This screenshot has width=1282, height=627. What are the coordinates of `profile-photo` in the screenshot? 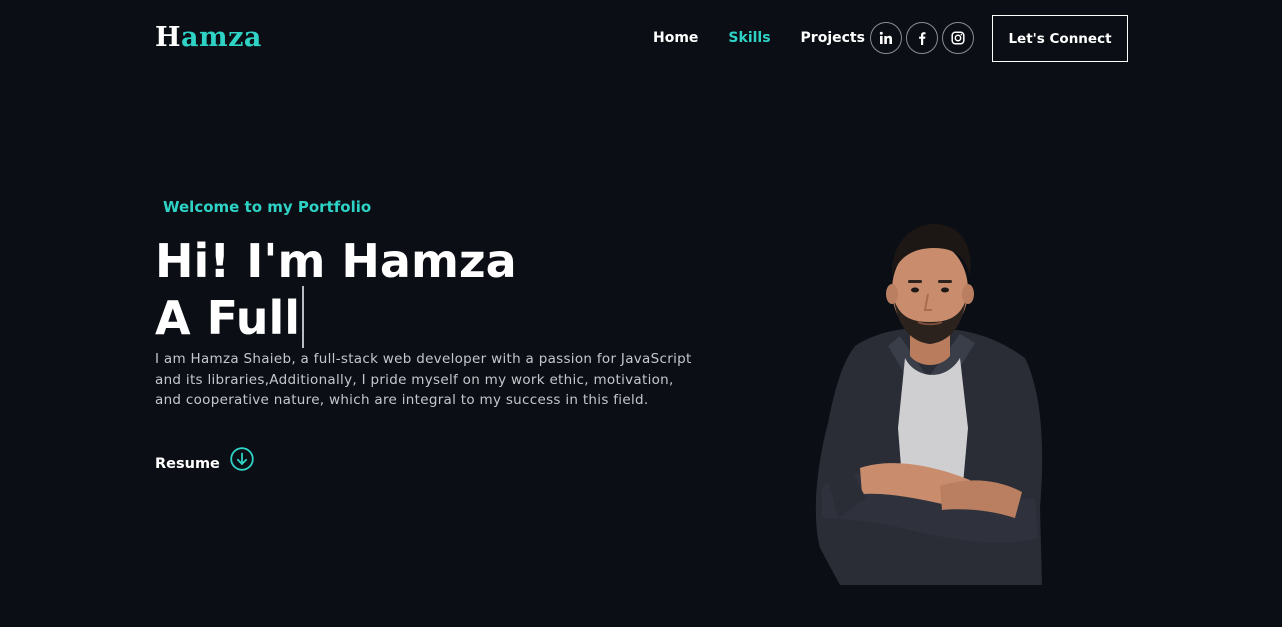 It's located at (929, 404).